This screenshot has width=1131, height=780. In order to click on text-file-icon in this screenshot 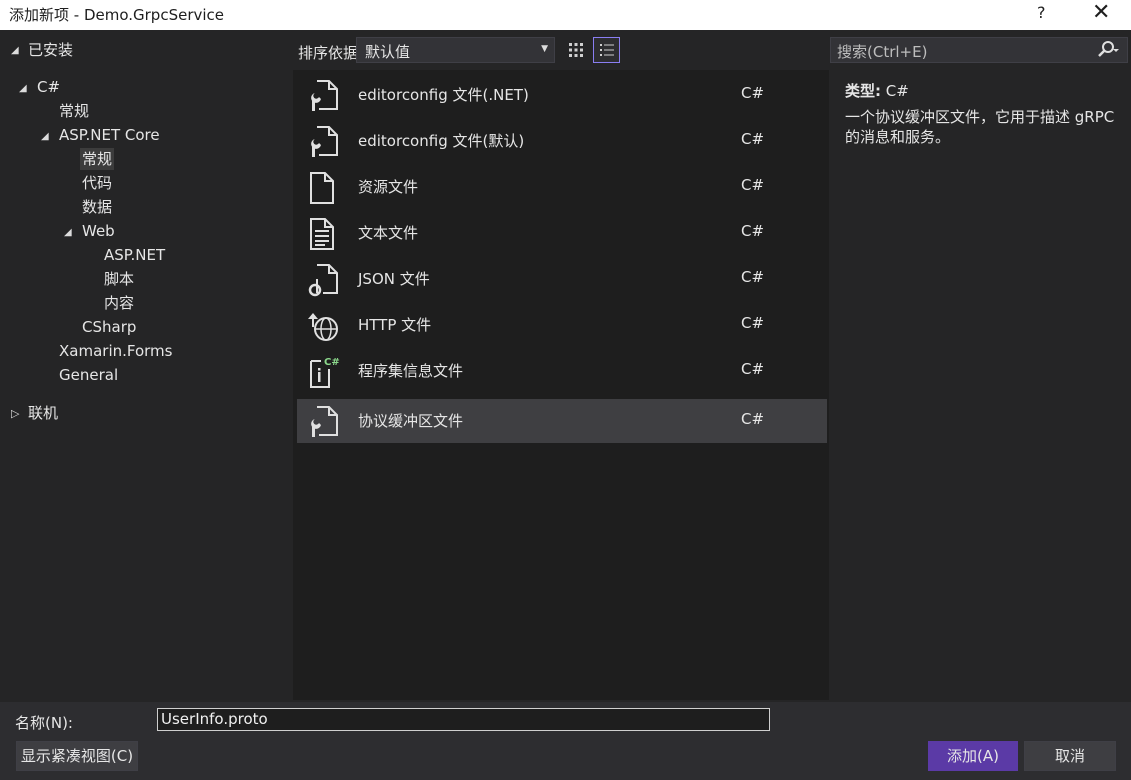, I will do `click(322, 234)`.